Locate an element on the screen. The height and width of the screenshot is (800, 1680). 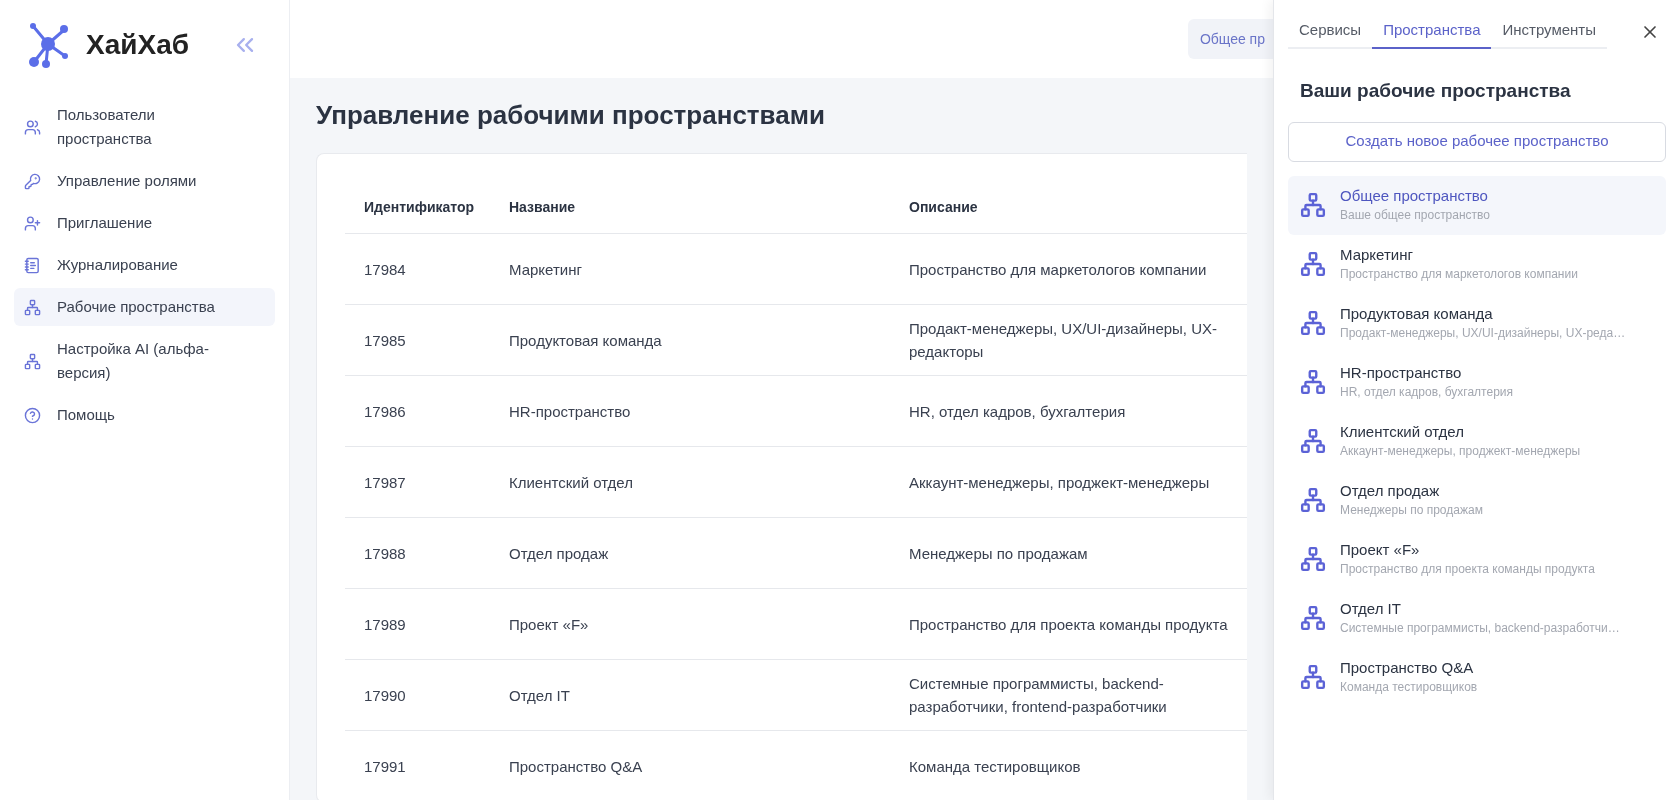
table-cell-text: Проект «F» is located at coordinates (549, 624).